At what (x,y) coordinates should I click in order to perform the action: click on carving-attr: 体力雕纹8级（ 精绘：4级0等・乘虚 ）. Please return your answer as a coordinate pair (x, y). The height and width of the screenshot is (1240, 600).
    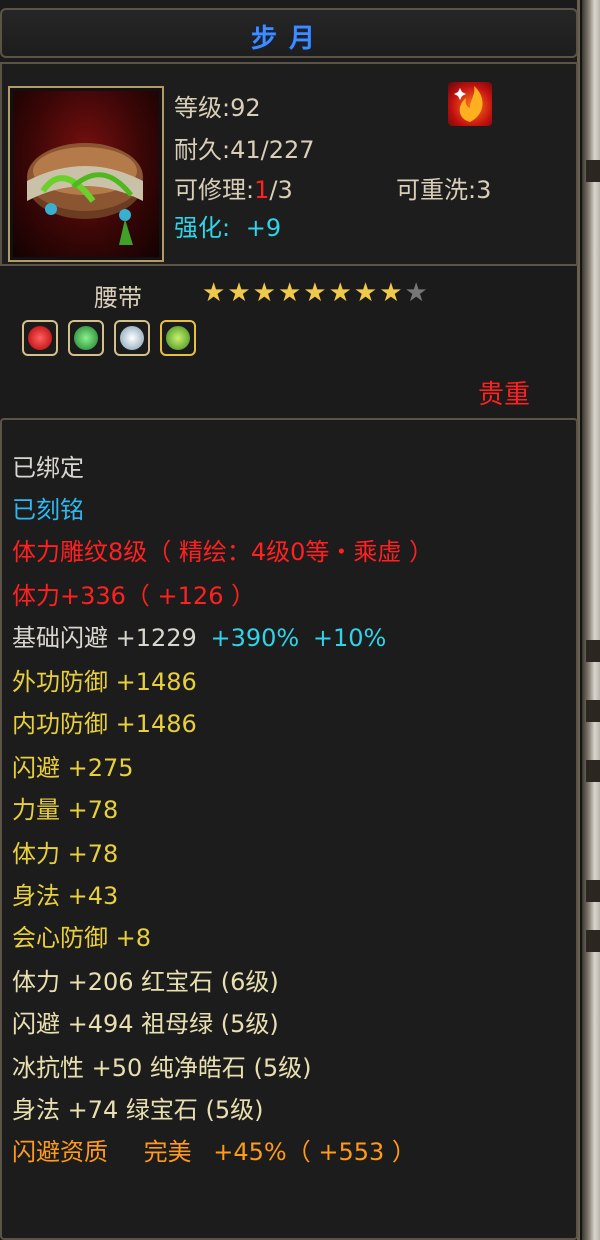
    Looking at the image, I should click on (223, 552).